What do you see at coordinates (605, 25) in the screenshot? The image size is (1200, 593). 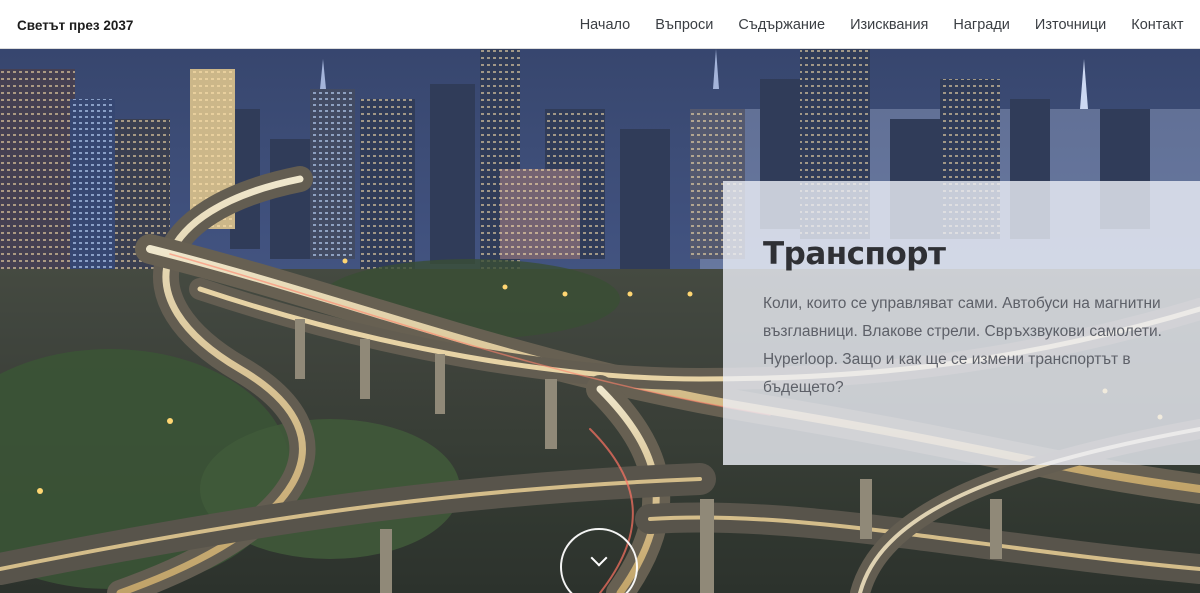 I see `nav-item-home: Начало` at bounding box center [605, 25].